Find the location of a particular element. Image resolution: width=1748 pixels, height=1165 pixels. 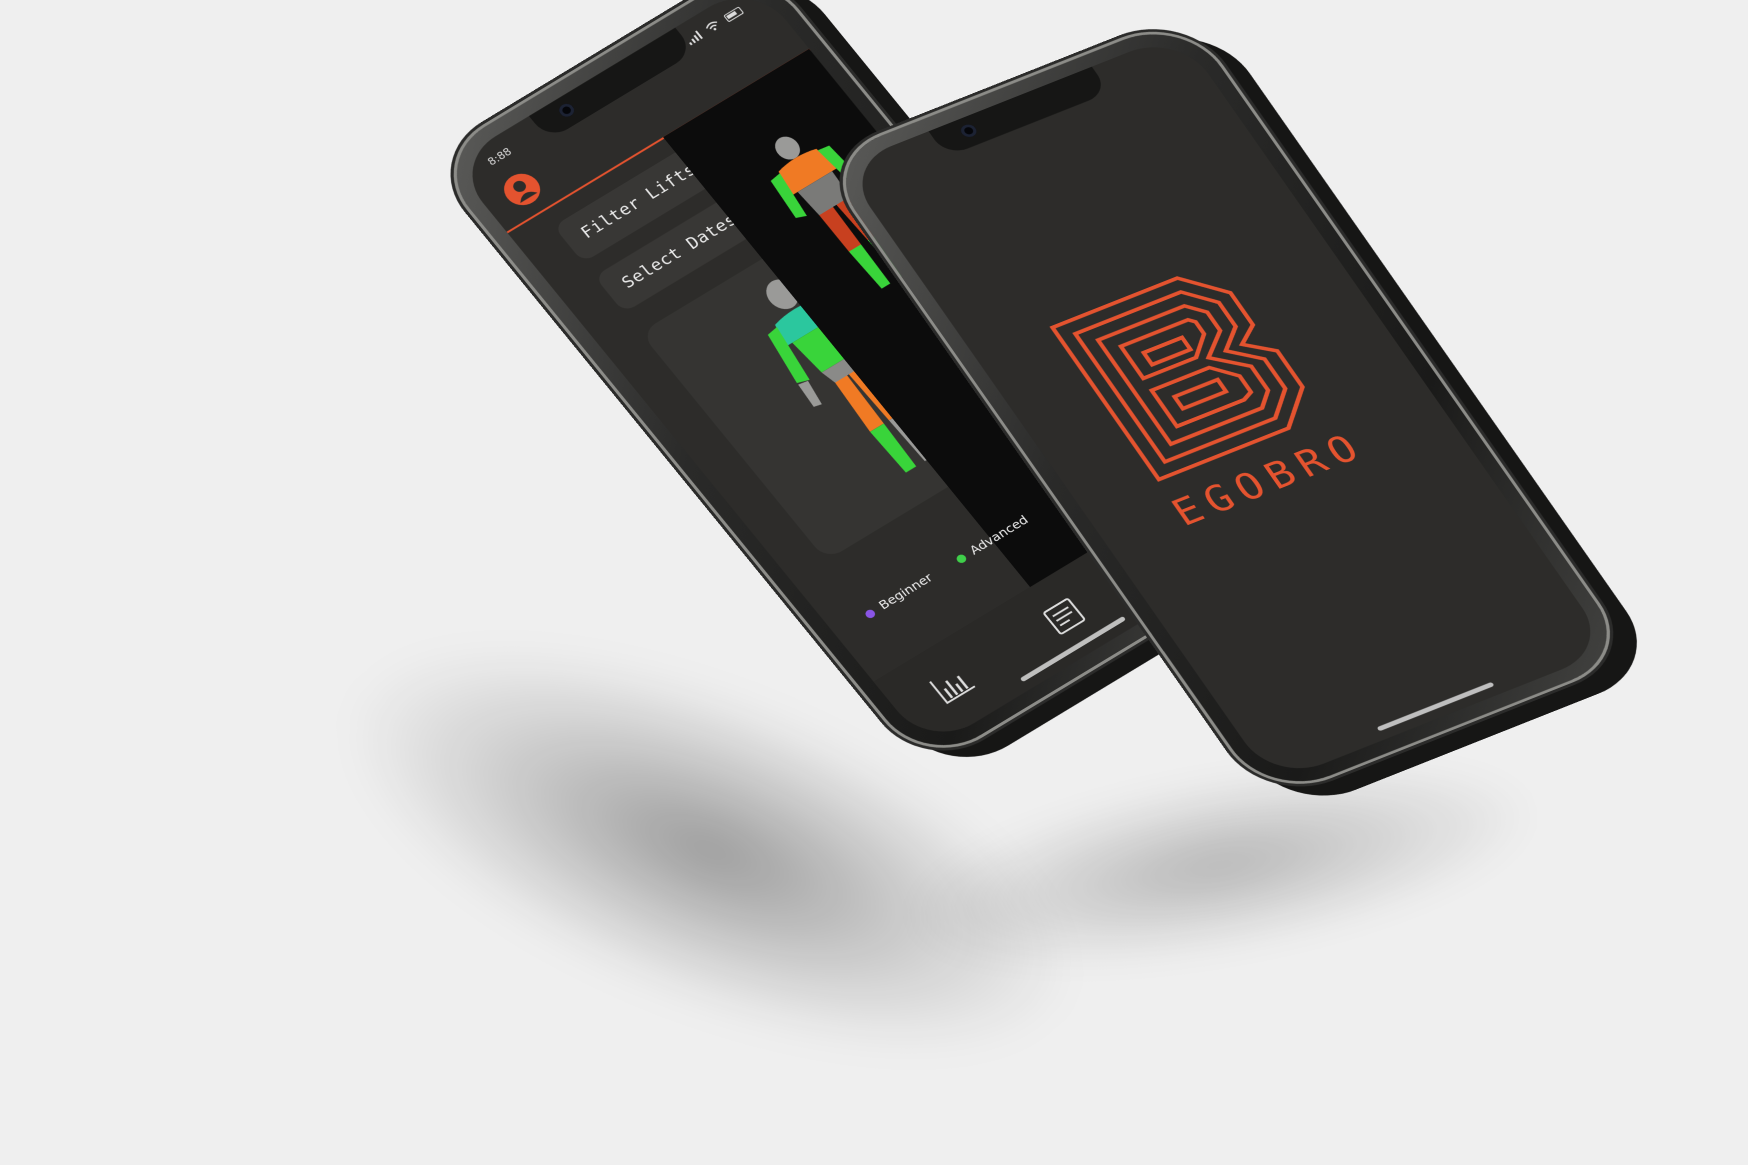

status-time: 8:88 is located at coordinates (500, 157).